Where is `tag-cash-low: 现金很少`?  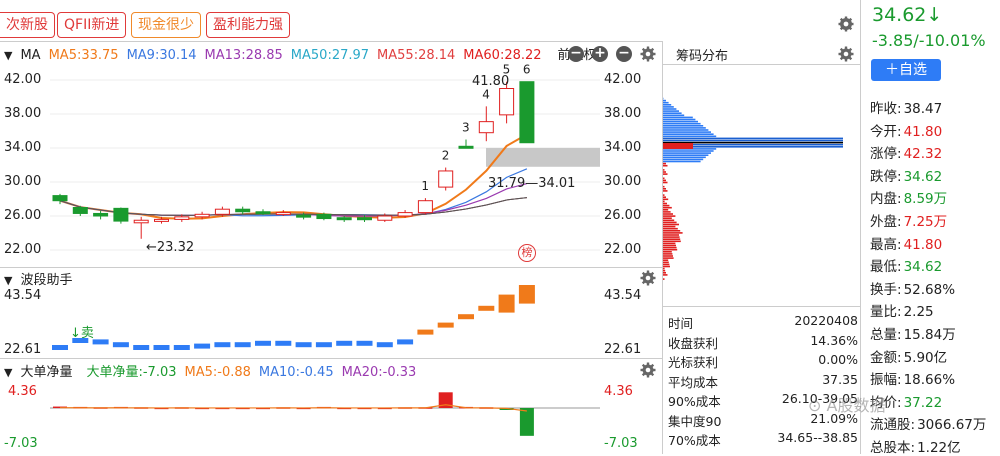 tag-cash-low: 现金很少 is located at coordinates (166, 25).